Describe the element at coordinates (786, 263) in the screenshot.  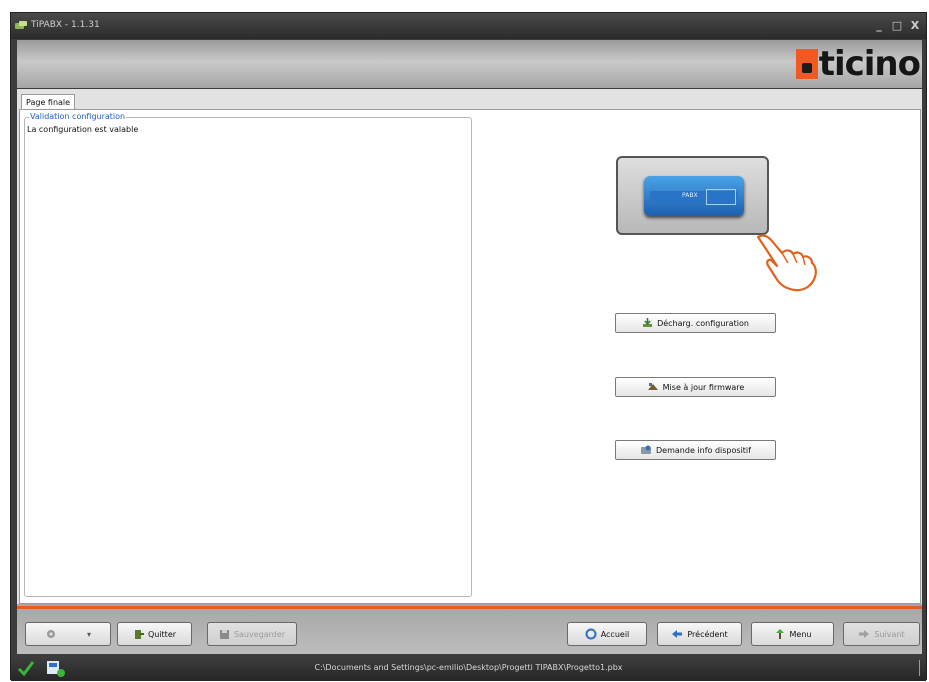
I see `hand-pointer-icon` at that location.